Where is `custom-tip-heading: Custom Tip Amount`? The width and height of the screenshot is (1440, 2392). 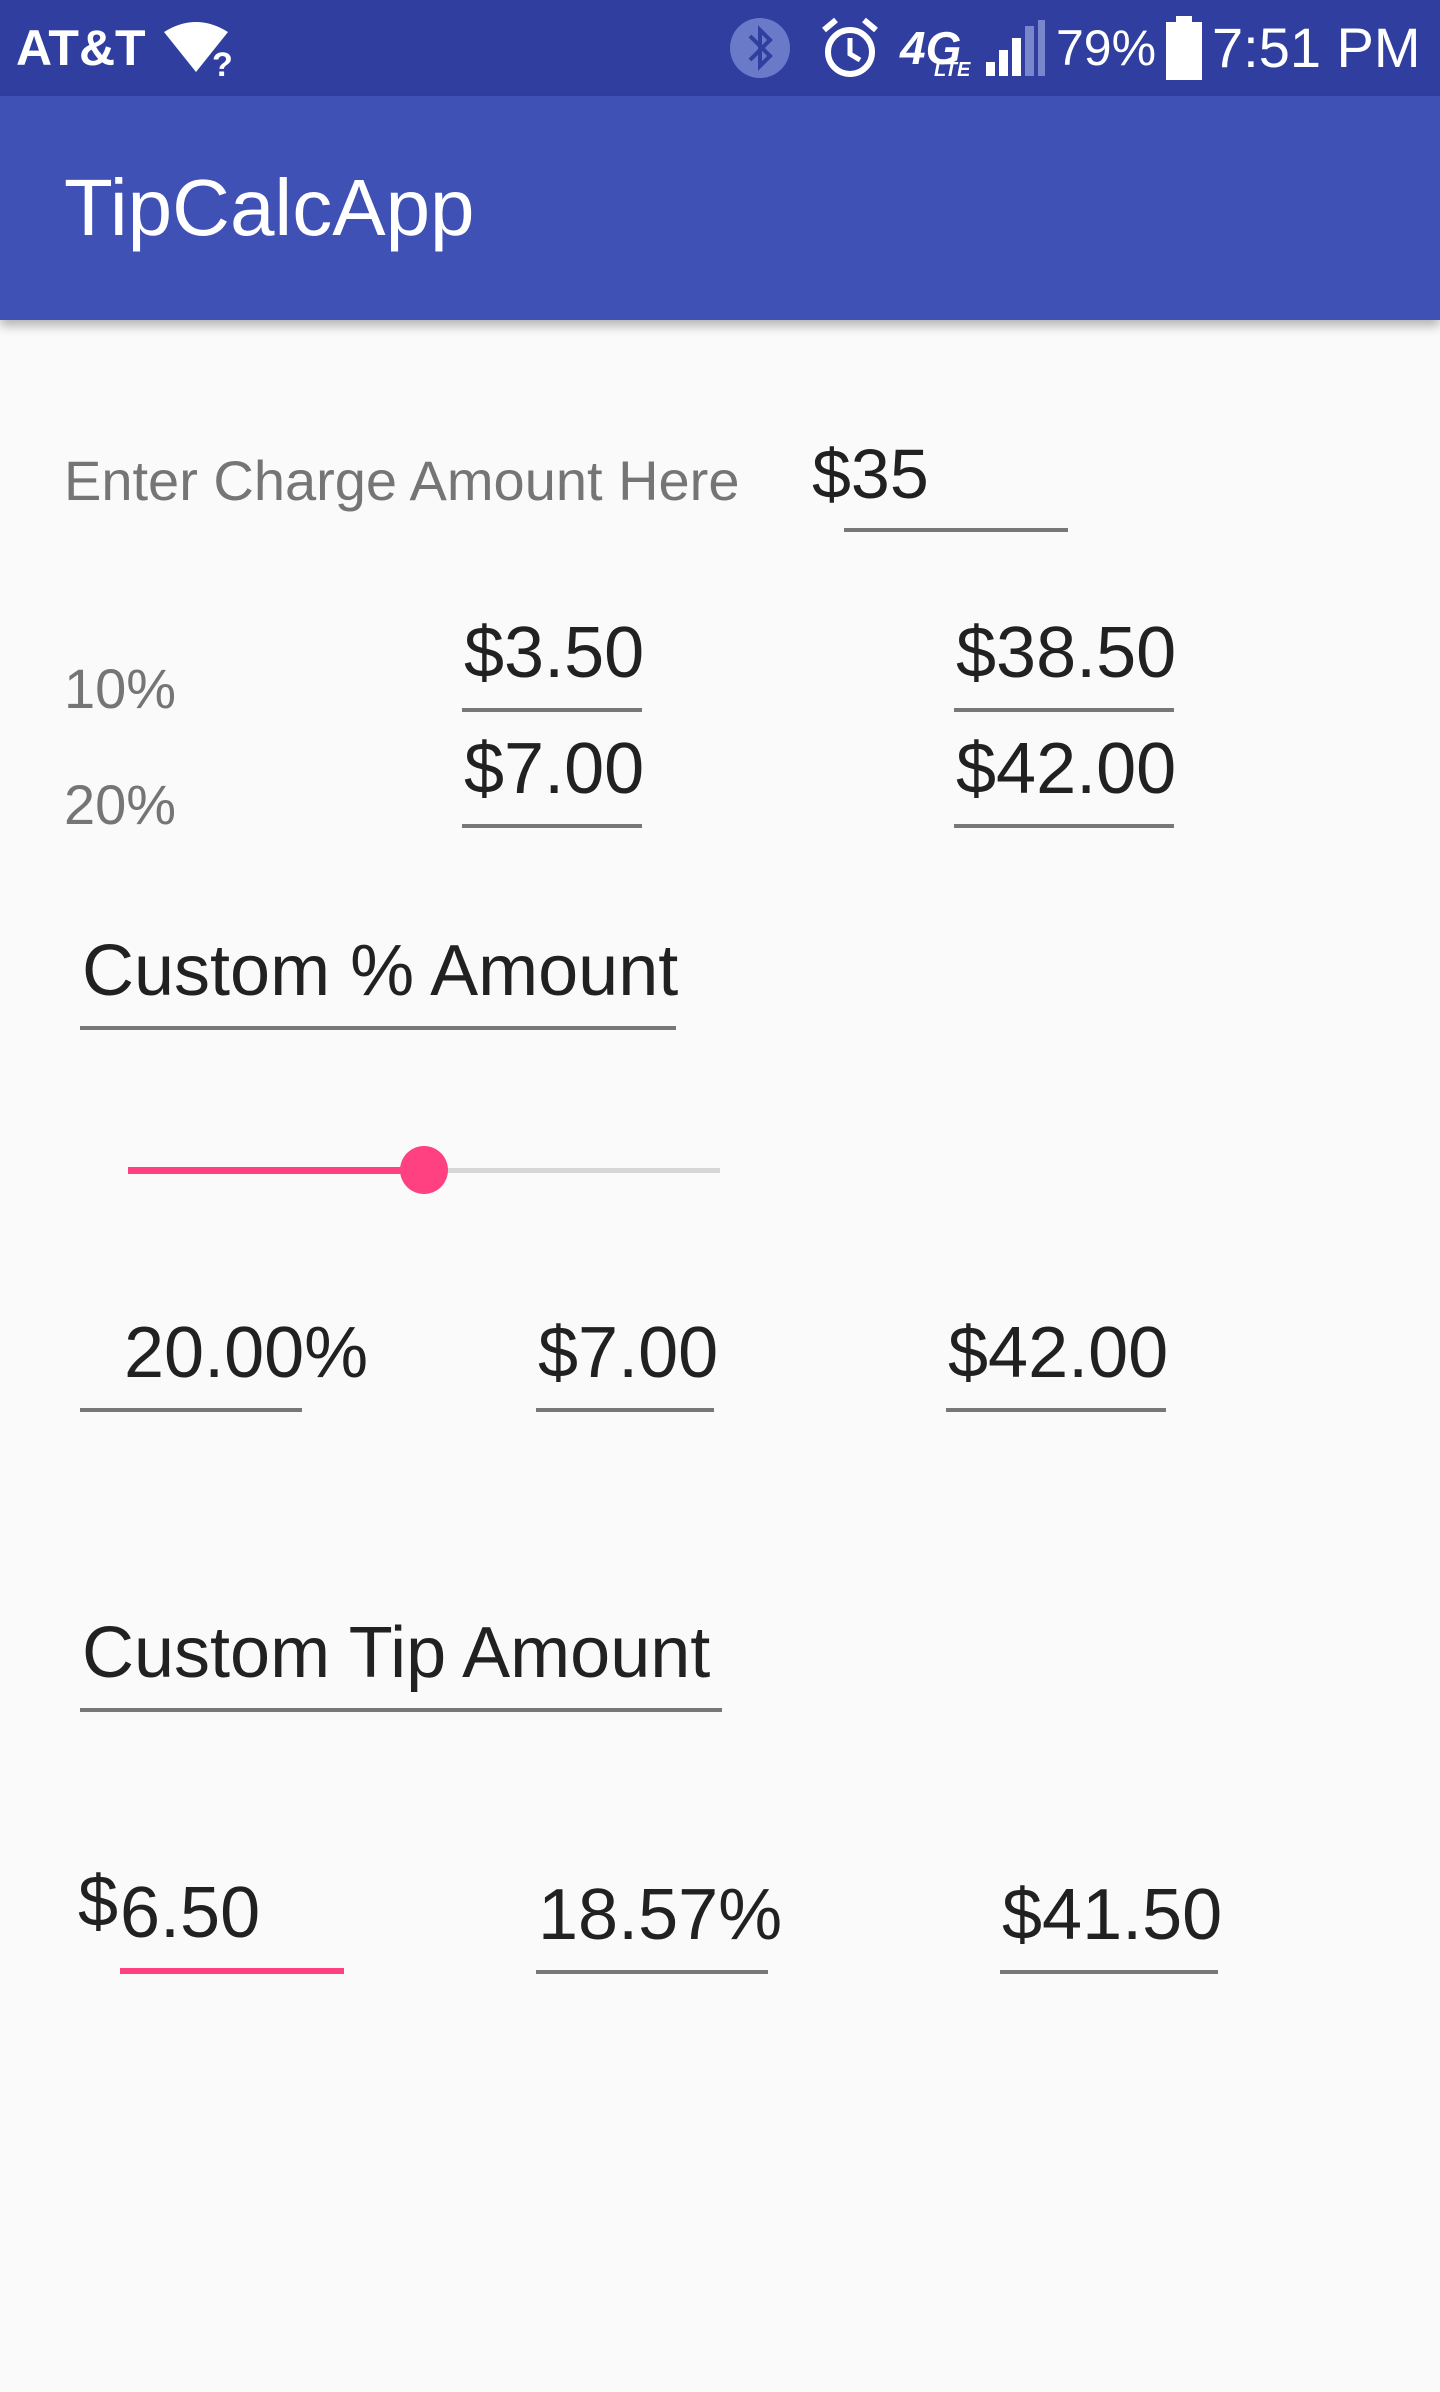
custom-tip-heading: Custom Tip Amount is located at coordinates (401, 1657).